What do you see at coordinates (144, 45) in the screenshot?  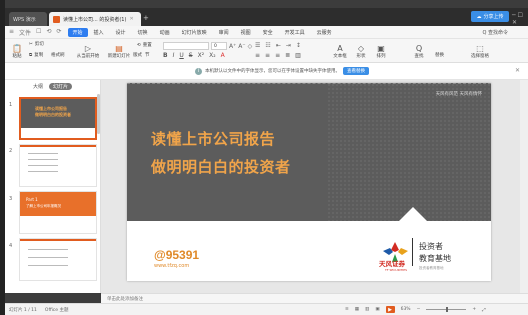 I see `reset-button: ⟲ 重置` at bounding box center [144, 45].